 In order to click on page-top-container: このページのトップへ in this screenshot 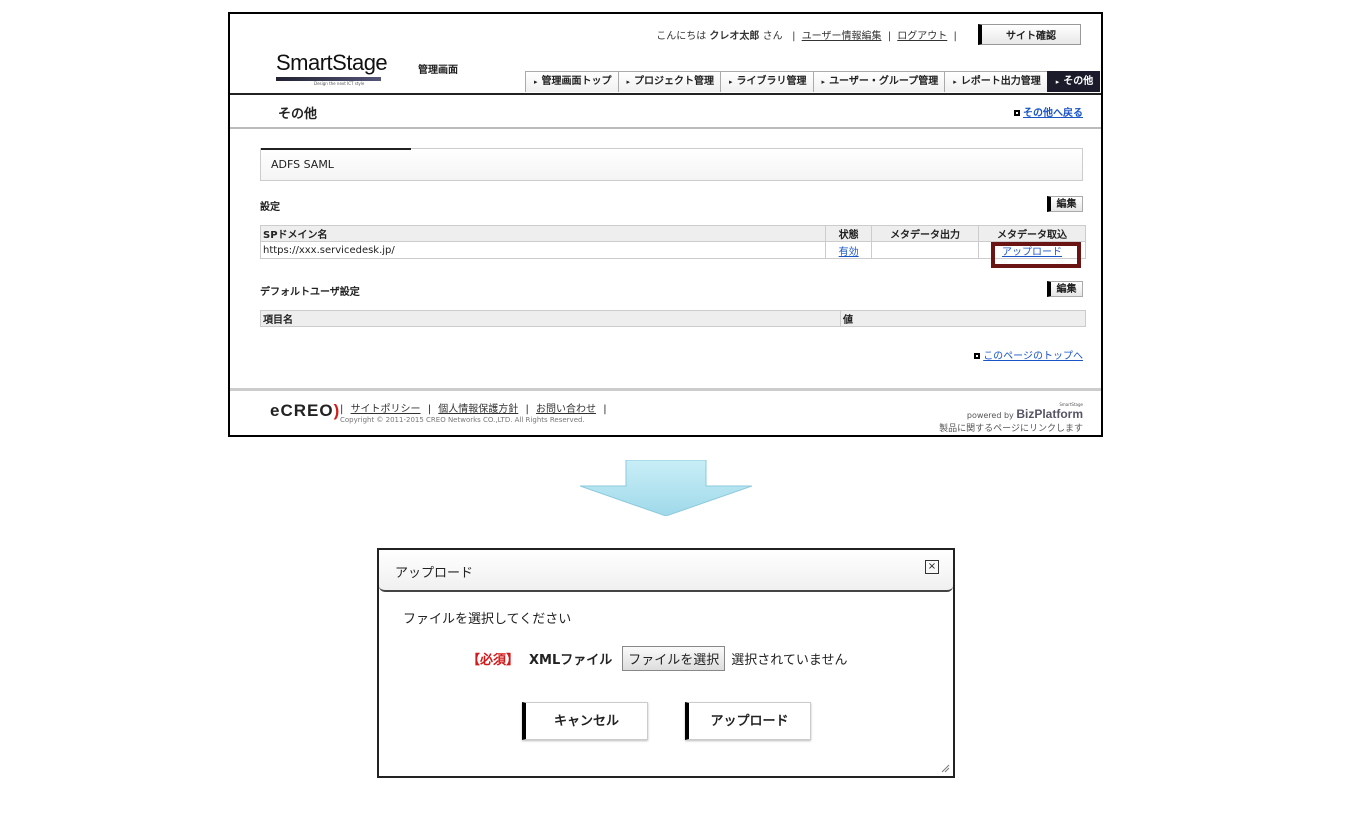, I will do `click(1028, 354)`.